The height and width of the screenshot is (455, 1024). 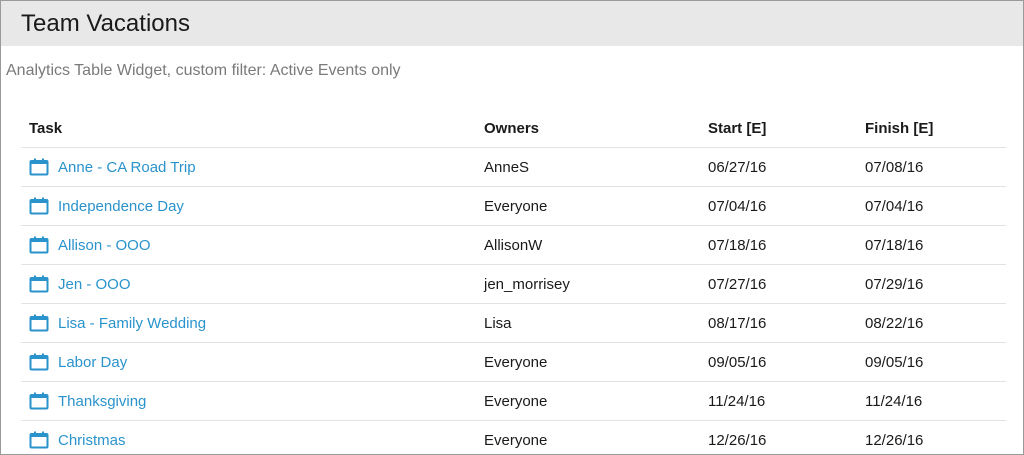 What do you see at coordinates (786, 284) in the screenshot?
I see `start-cell: 07/27/16` at bounding box center [786, 284].